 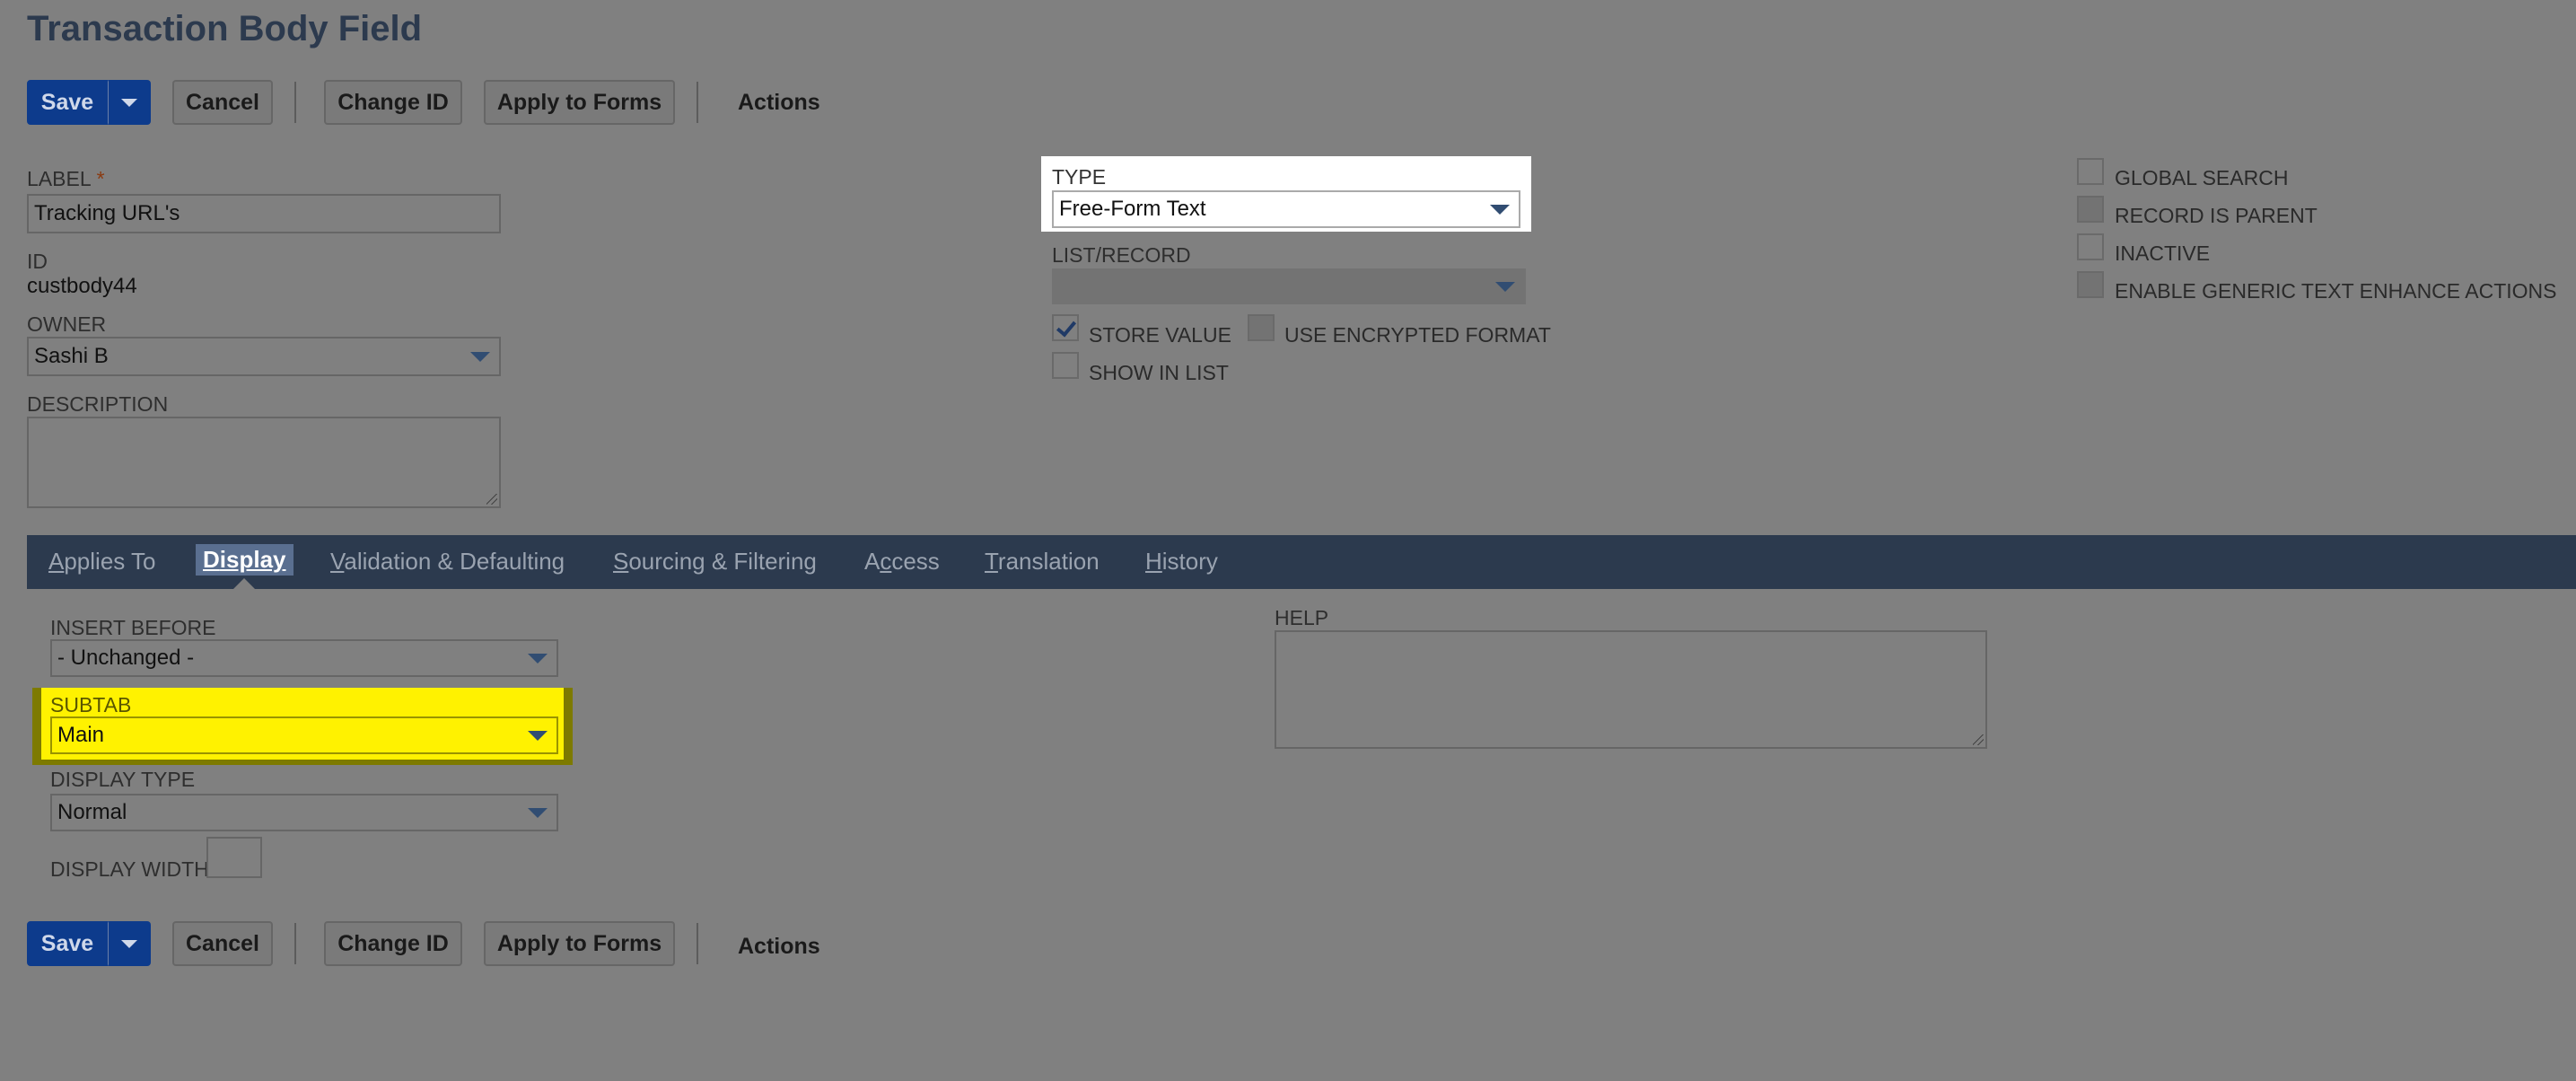 I want to click on store-value-checkbox, so click(x=1065, y=327).